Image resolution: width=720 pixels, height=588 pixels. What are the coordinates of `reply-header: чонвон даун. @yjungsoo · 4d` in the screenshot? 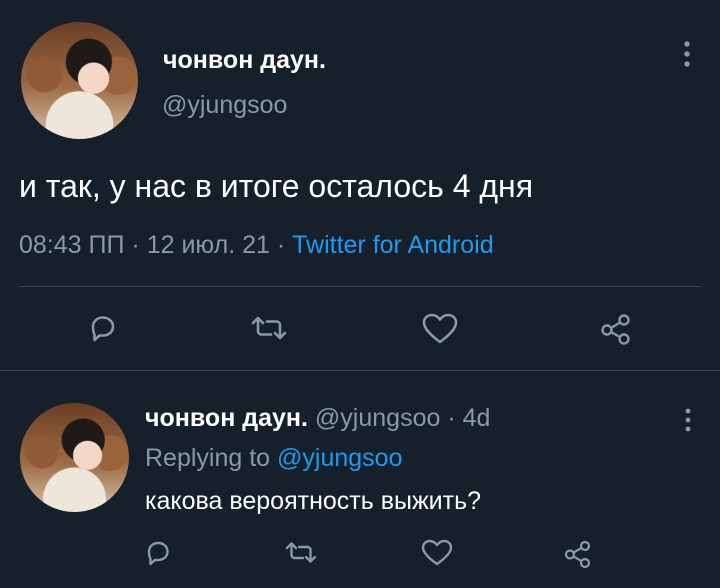 It's located at (317, 418).